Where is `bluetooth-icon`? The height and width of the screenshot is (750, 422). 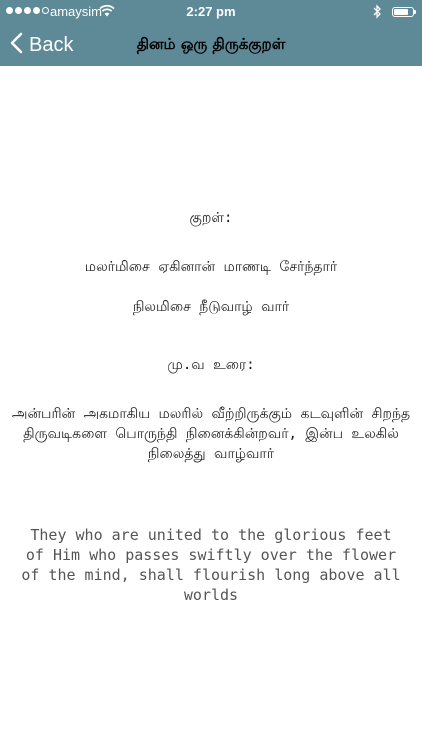 bluetooth-icon is located at coordinates (377, 13).